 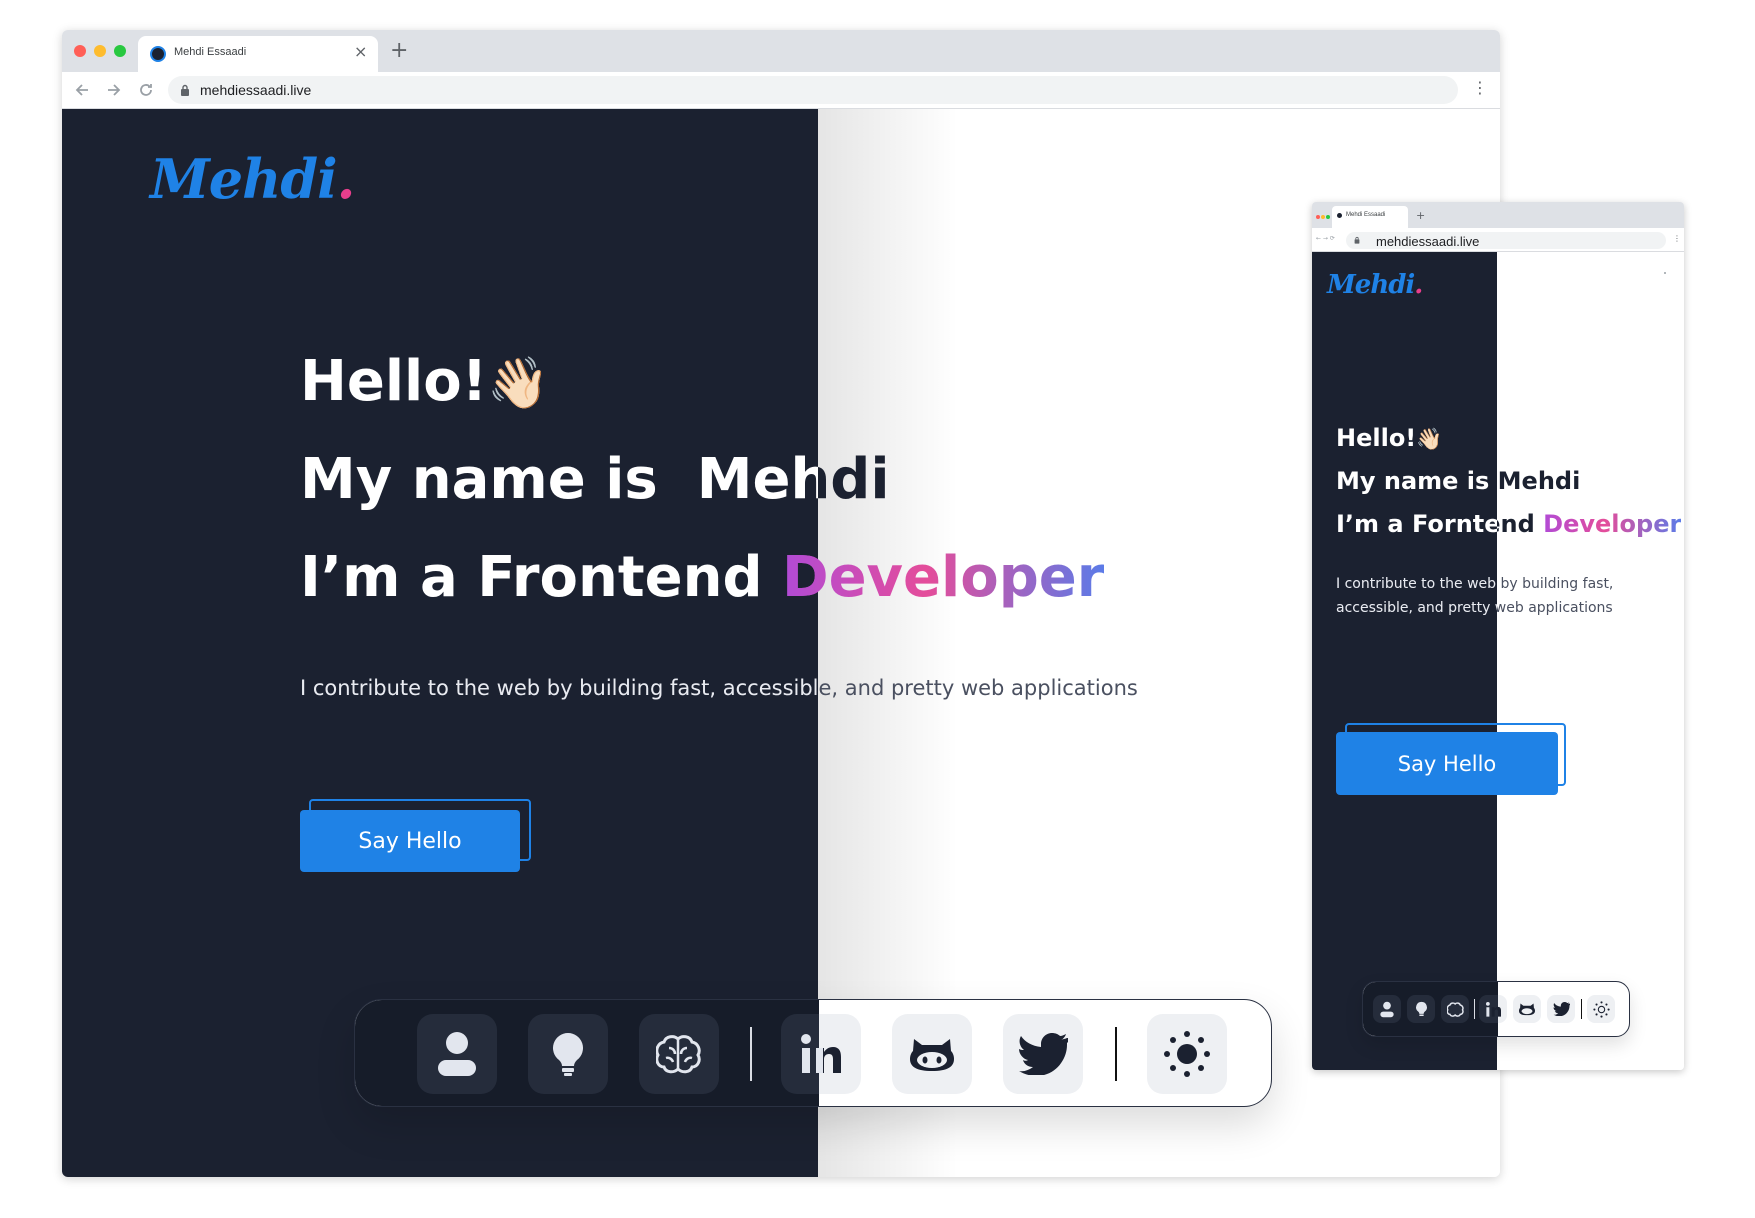 I want to click on hero-name-dark: My name is Mehdi, so click(x=595, y=479).